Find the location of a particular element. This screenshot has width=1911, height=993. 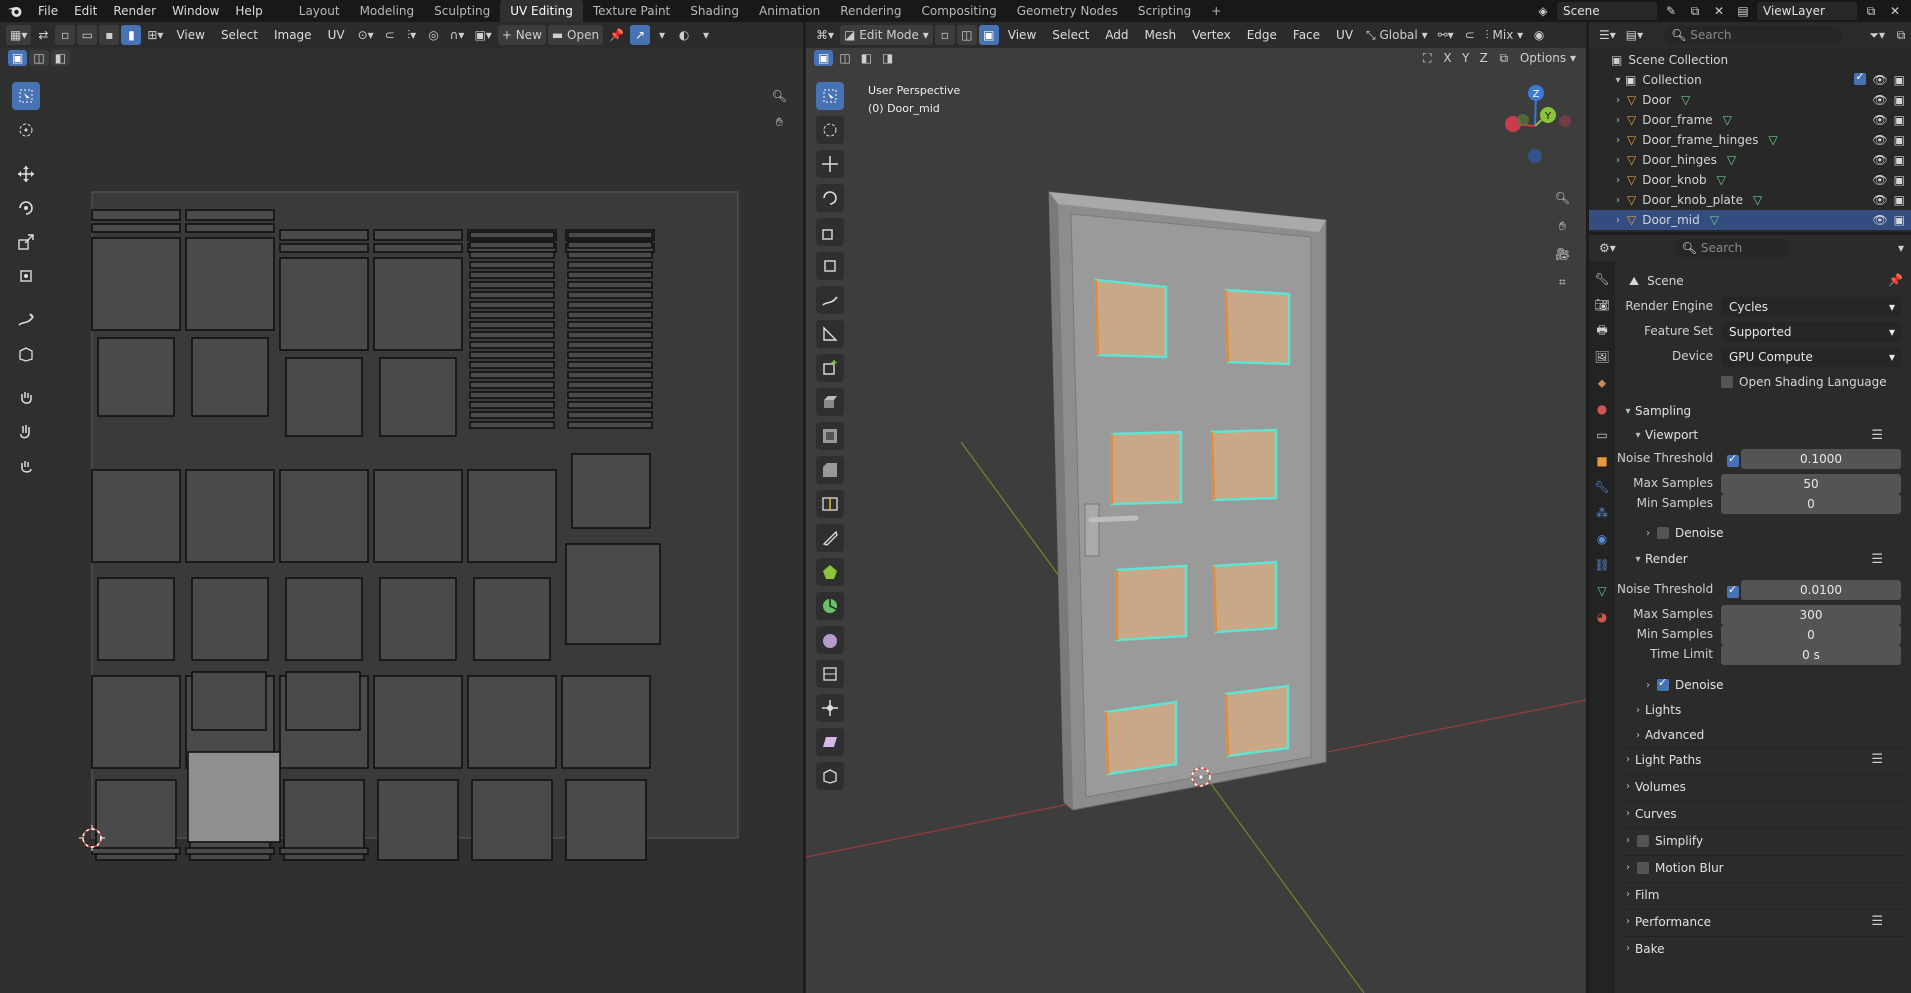

constraints-tab-icon: ⛓ is located at coordinates (1601, 565).